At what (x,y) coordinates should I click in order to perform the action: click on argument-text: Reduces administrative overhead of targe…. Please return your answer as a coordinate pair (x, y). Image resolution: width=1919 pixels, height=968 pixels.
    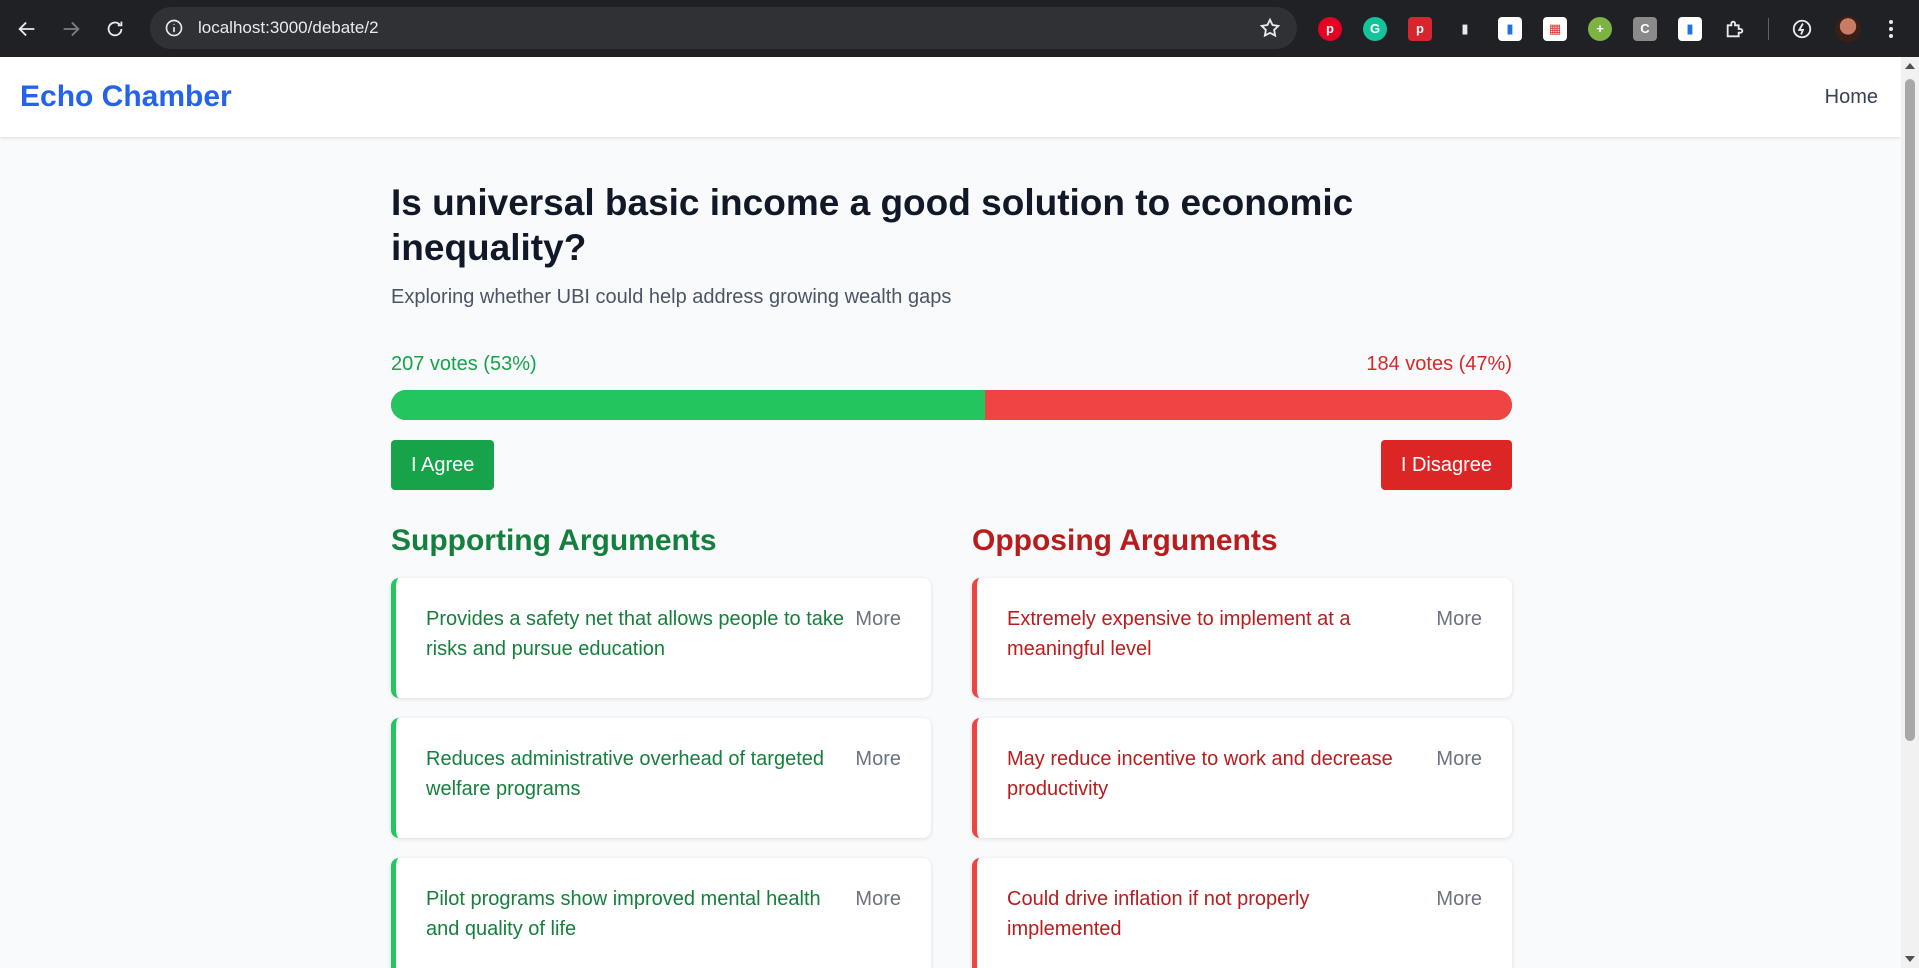
    Looking at the image, I should click on (625, 774).